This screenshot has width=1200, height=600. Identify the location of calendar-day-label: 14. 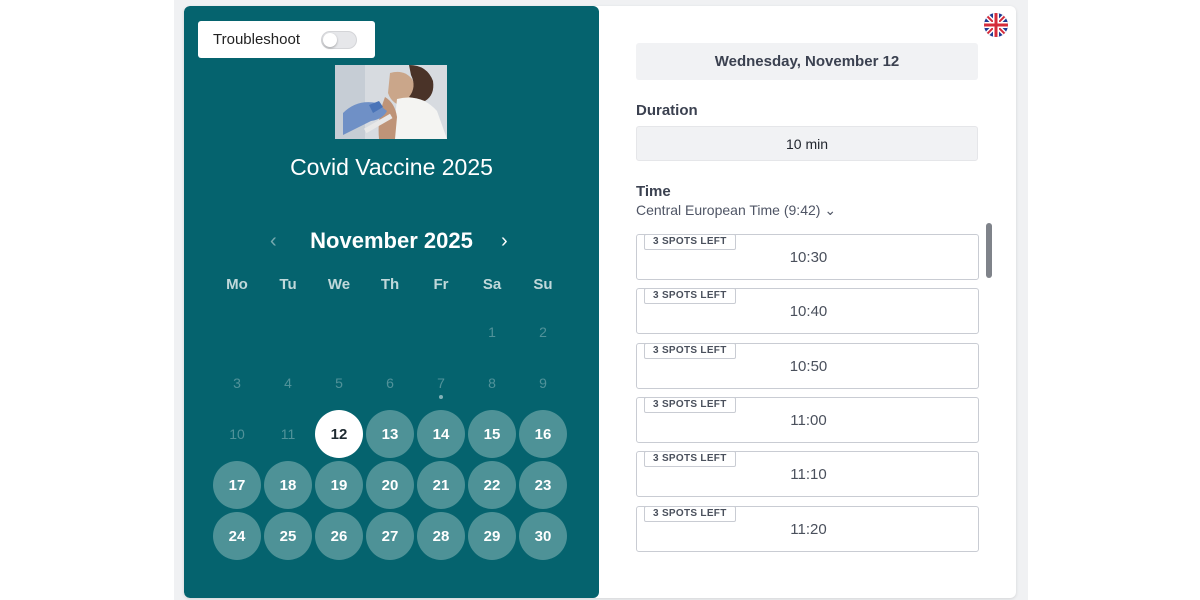
(441, 434).